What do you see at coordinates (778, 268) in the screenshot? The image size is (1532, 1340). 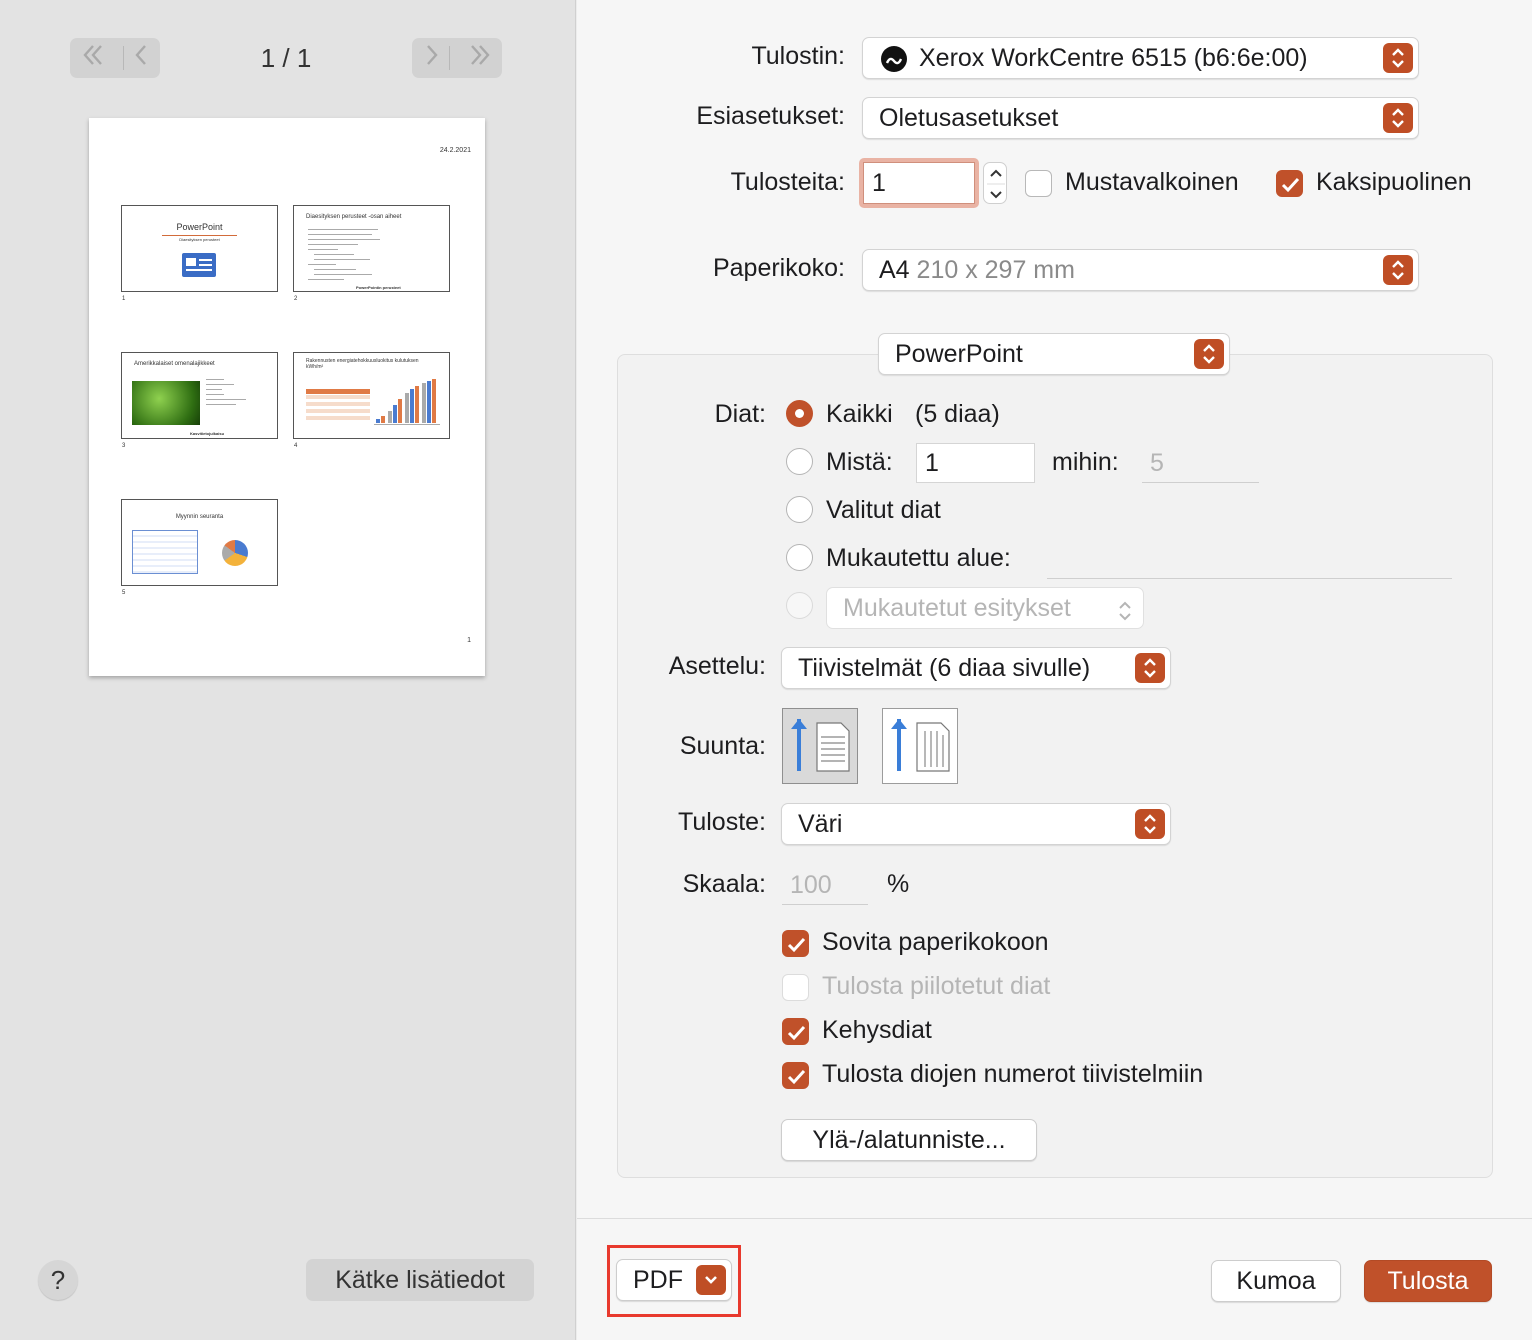 I see `paper-size-label: Paperikoko:` at bounding box center [778, 268].